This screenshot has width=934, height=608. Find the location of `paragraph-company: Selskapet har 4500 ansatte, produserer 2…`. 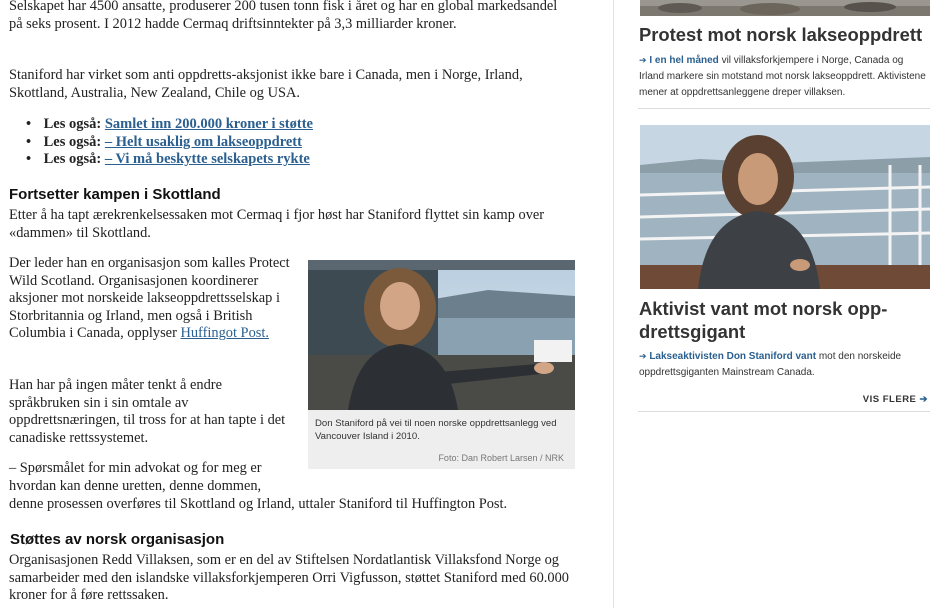

paragraph-company: Selskapet har 4500 ansatte, produserer 2… is located at coordinates (283, 16).